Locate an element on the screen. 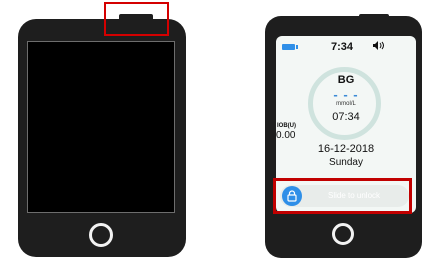  day-text: Sunday is located at coordinates (346, 162).